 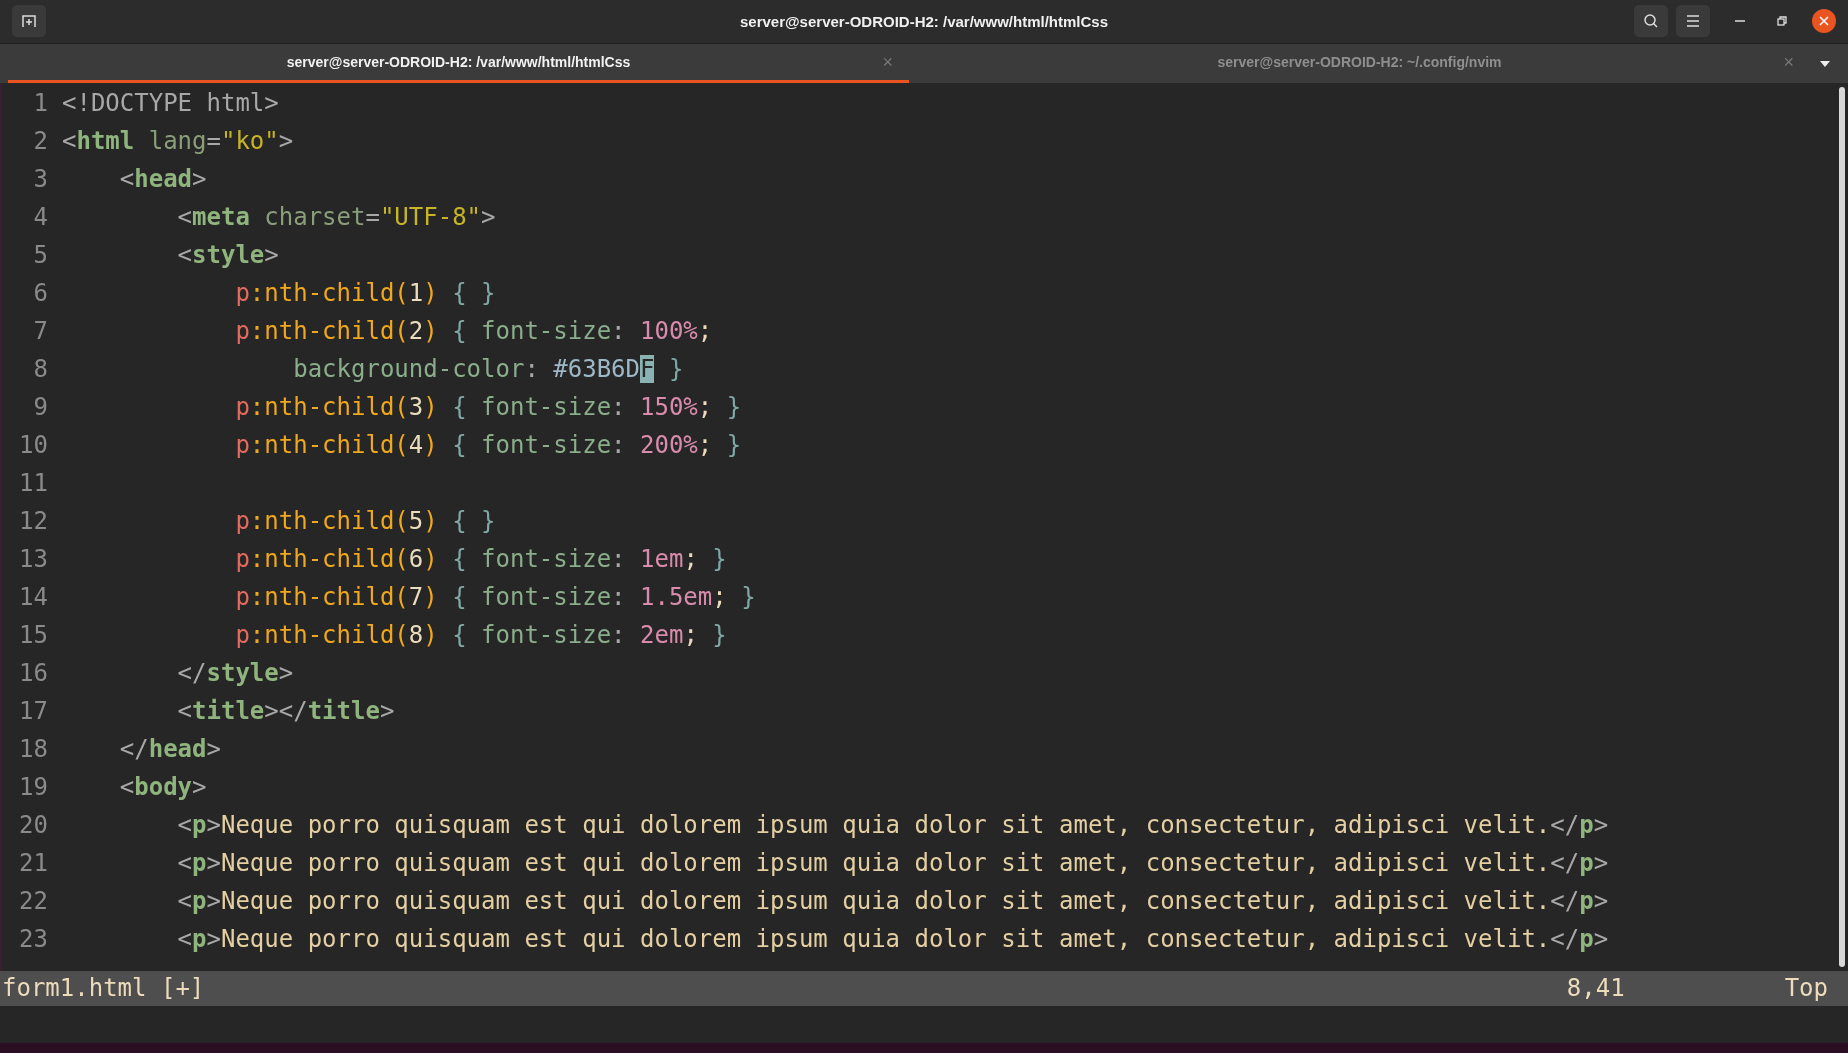 What do you see at coordinates (40, 255) in the screenshot?
I see `line-number: 5` at bounding box center [40, 255].